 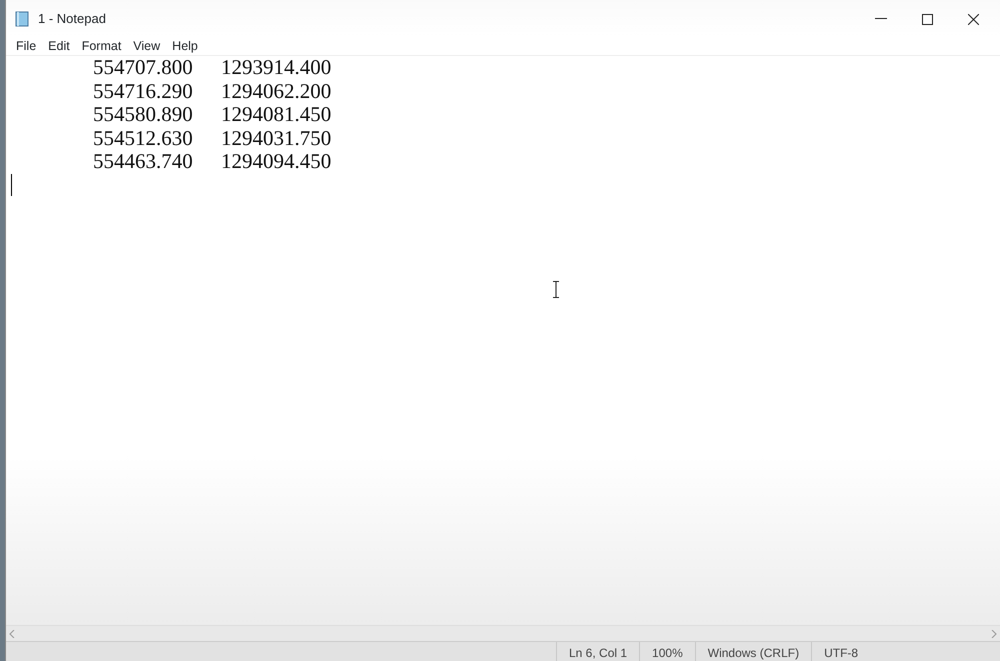 What do you see at coordinates (276, 114) in the screenshot?
I see `text-value: 1294081.450` at bounding box center [276, 114].